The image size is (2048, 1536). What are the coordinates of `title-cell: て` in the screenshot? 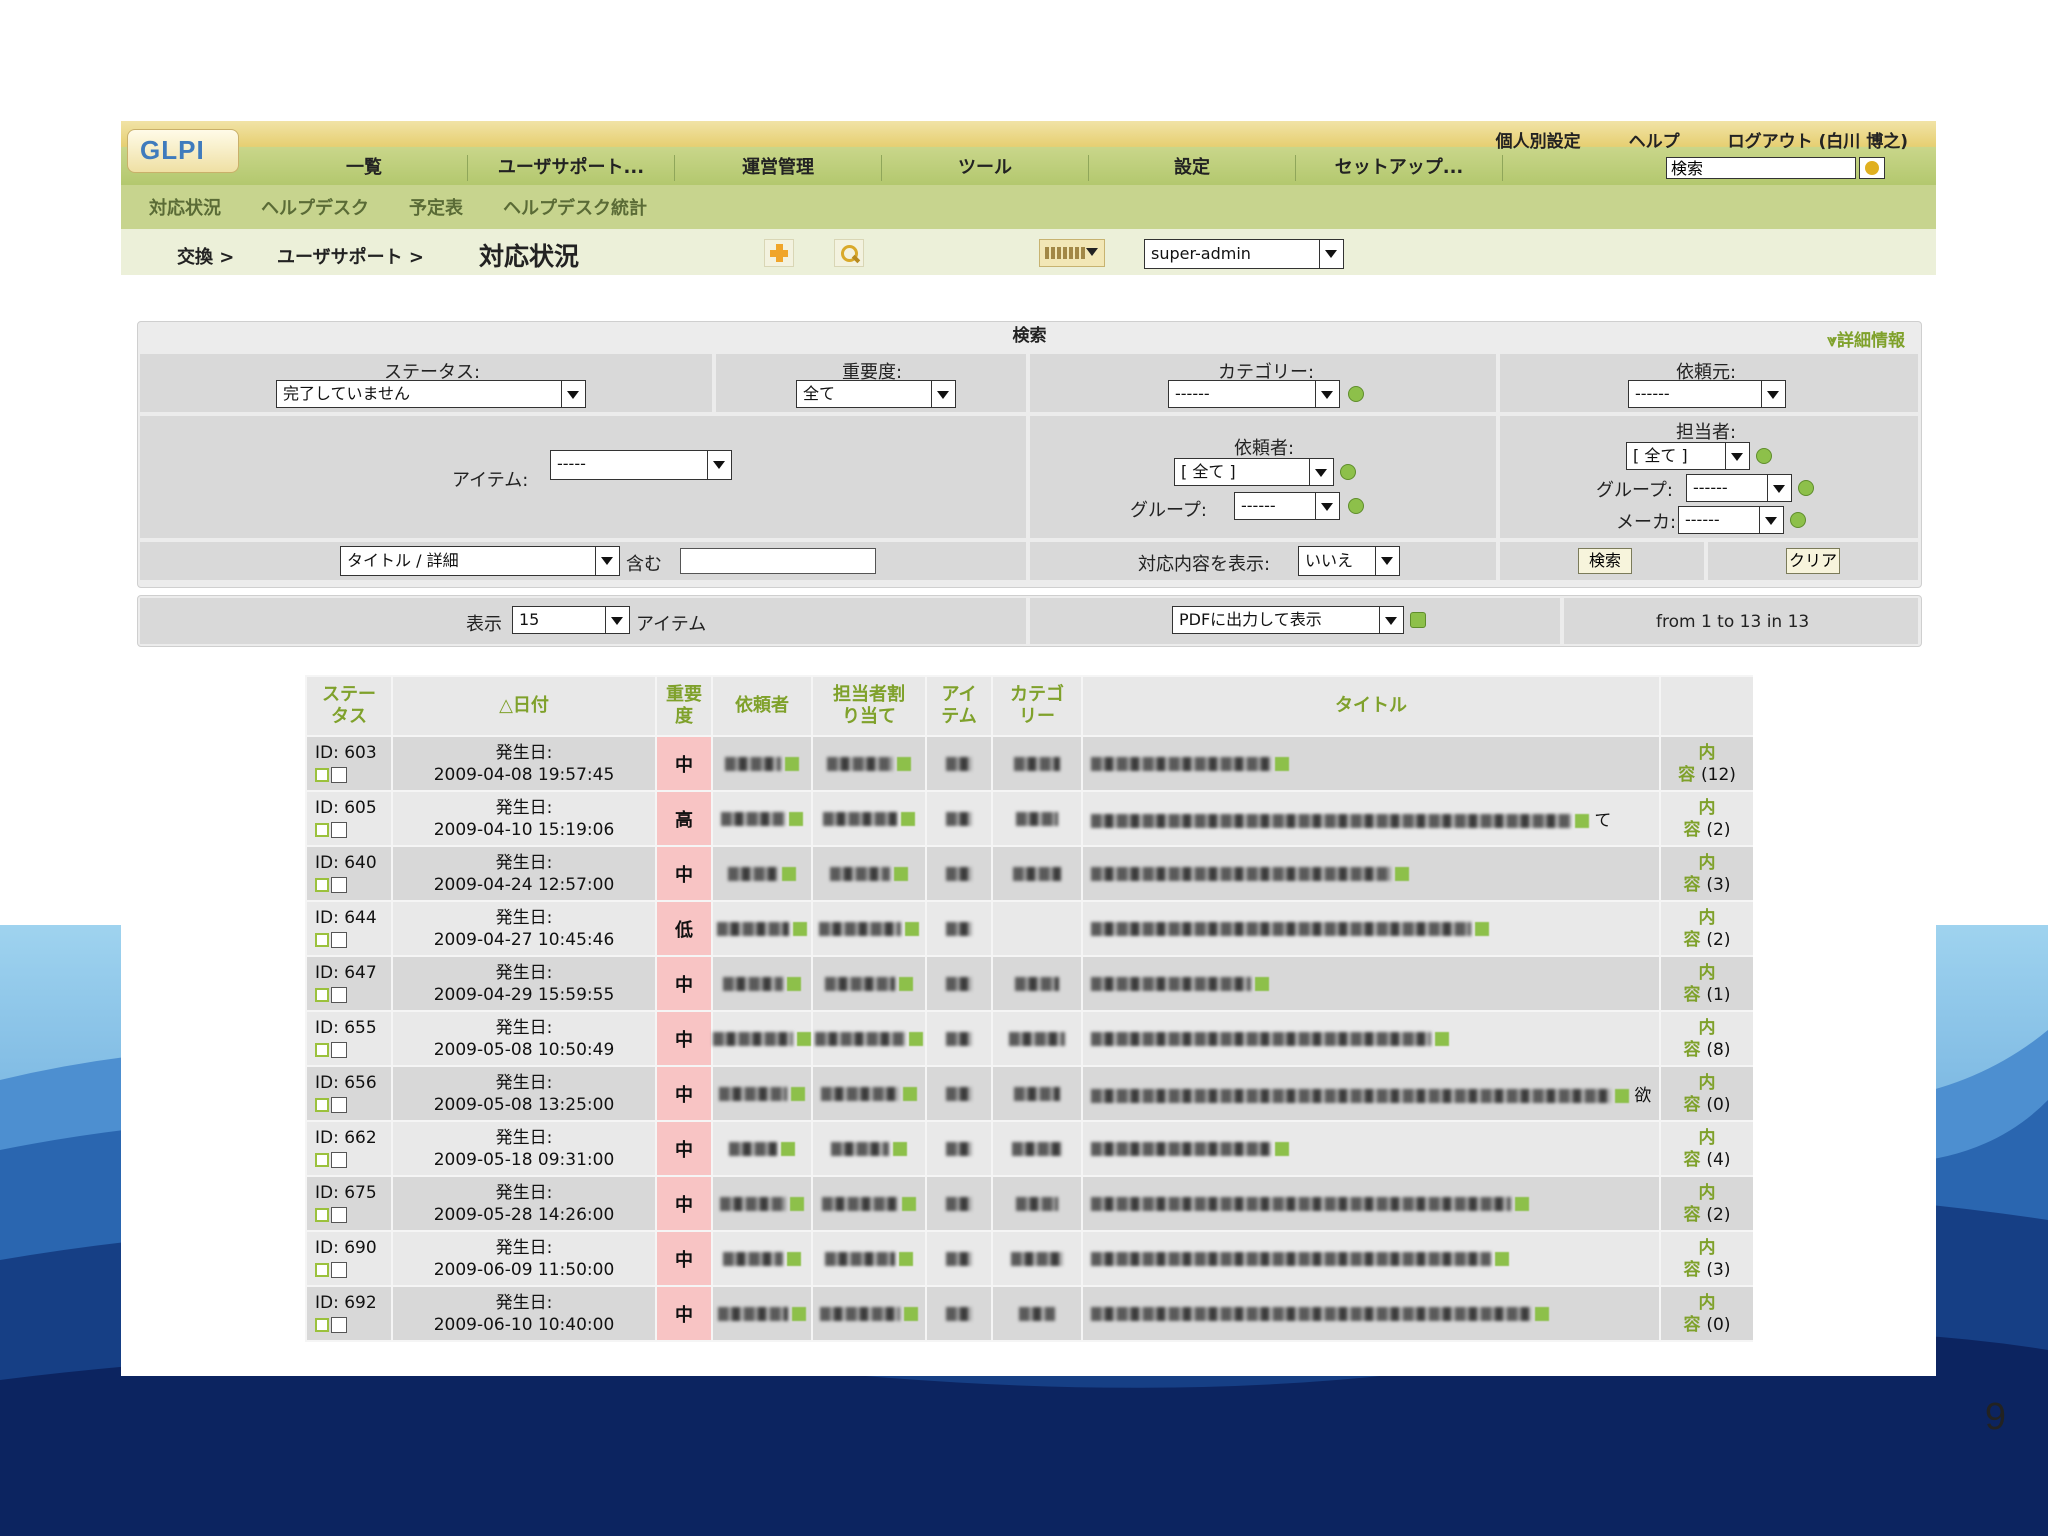 It's located at (1371, 818).